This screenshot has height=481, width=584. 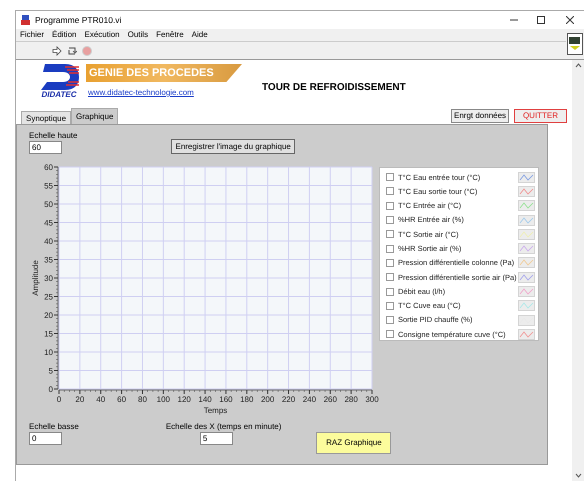 I want to click on window-title: Programme PTR010.vi, so click(x=78, y=20).